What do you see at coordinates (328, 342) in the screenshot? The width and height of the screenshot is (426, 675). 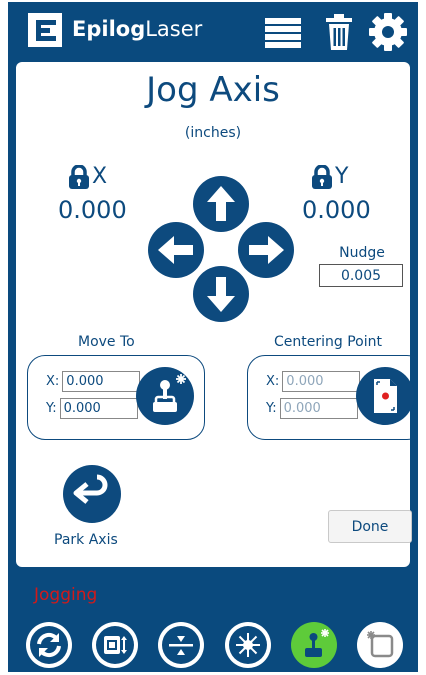 I see `centering-point-label: Centering Point` at bounding box center [328, 342].